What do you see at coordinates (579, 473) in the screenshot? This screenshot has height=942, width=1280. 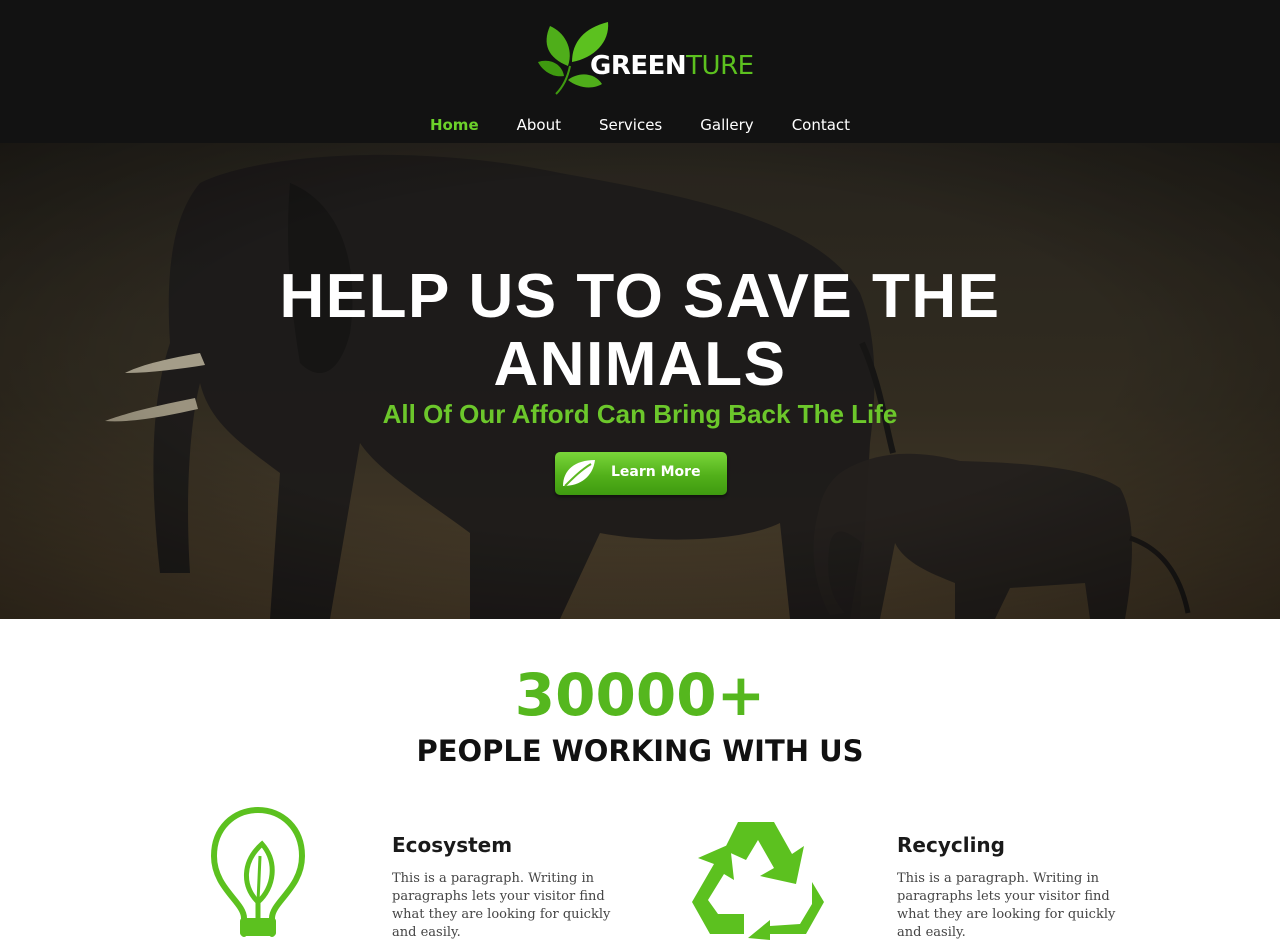 I see `leaf-icon` at bounding box center [579, 473].